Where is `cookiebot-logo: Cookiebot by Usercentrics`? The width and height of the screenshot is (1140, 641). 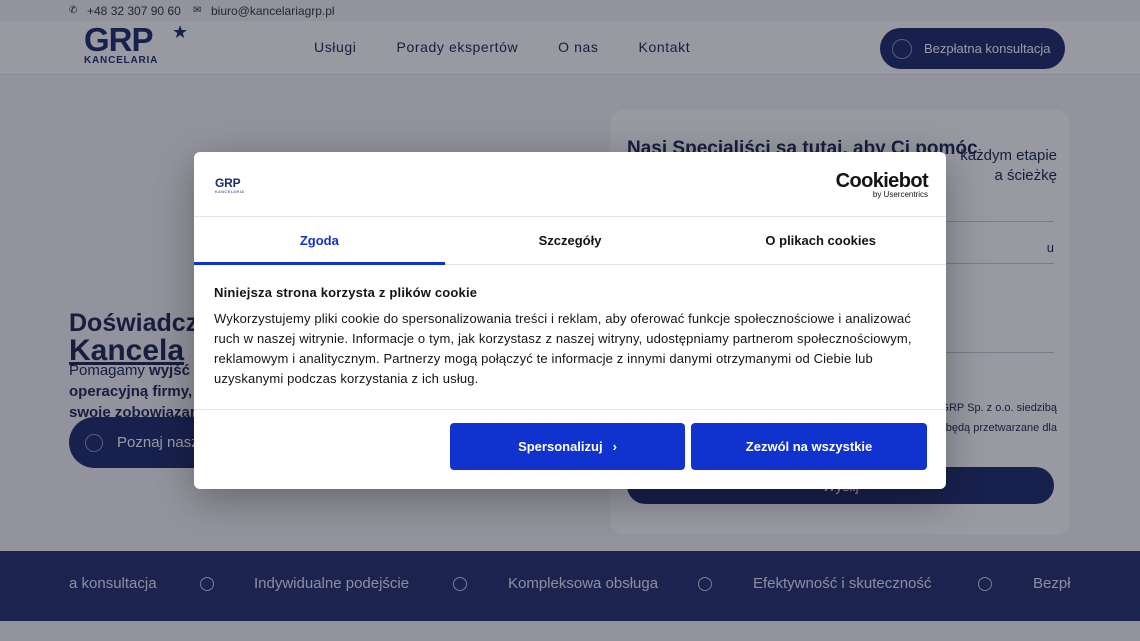 cookiebot-logo: Cookiebot by Usercentrics is located at coordinates (882, 184).